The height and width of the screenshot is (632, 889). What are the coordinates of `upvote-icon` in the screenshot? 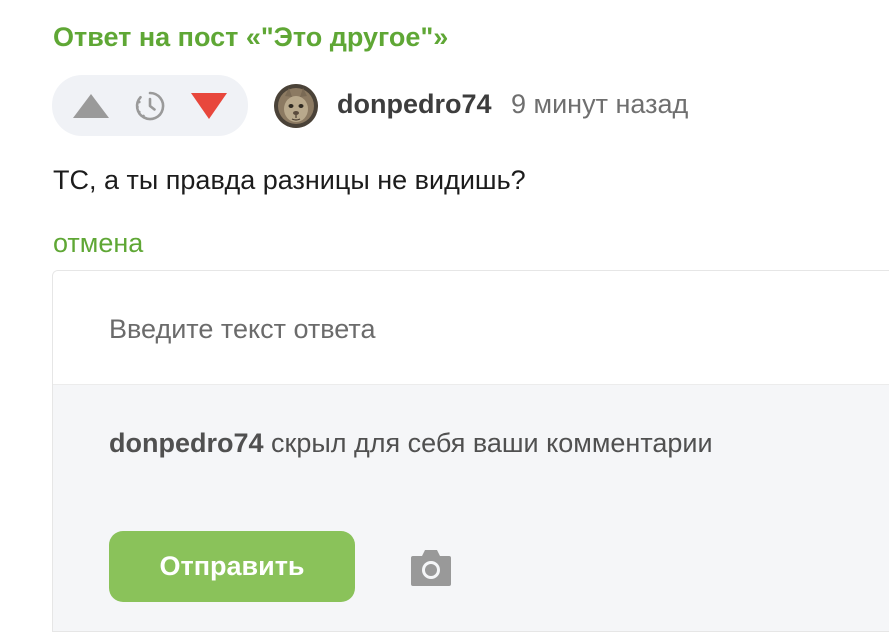 It's located at (91, 105).